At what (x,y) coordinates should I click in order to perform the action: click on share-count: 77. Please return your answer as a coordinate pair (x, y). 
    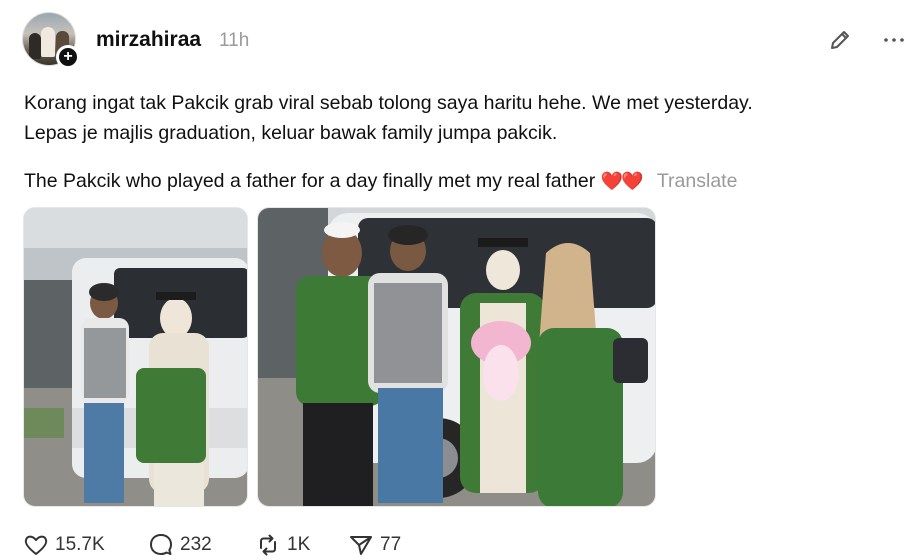
    Looking at the image, I should click on (391, 544).